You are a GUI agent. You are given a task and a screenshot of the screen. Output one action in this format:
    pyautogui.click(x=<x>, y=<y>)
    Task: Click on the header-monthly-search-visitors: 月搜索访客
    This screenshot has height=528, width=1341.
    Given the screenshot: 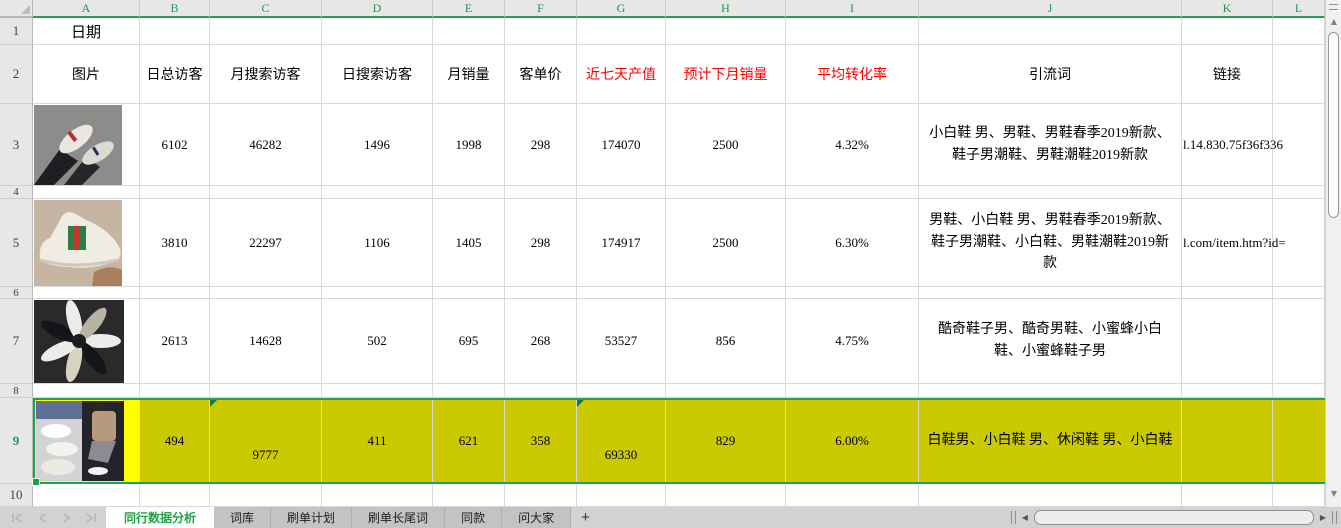 What is the action you would take?
    pyautogui.click(x=266, y=74)
    